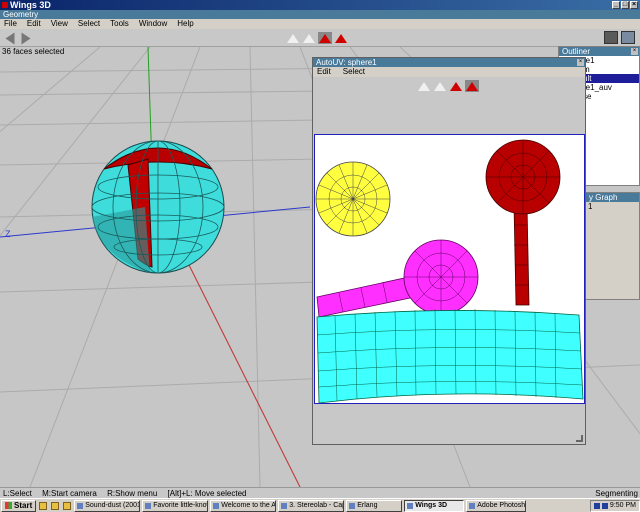 The width and height of the screenshot is (640, 512). What do you see at coordinates (107, 505) in the screenshot?
I see `task-button: Sound-dust (2001)` at bounding box center [107, 505].